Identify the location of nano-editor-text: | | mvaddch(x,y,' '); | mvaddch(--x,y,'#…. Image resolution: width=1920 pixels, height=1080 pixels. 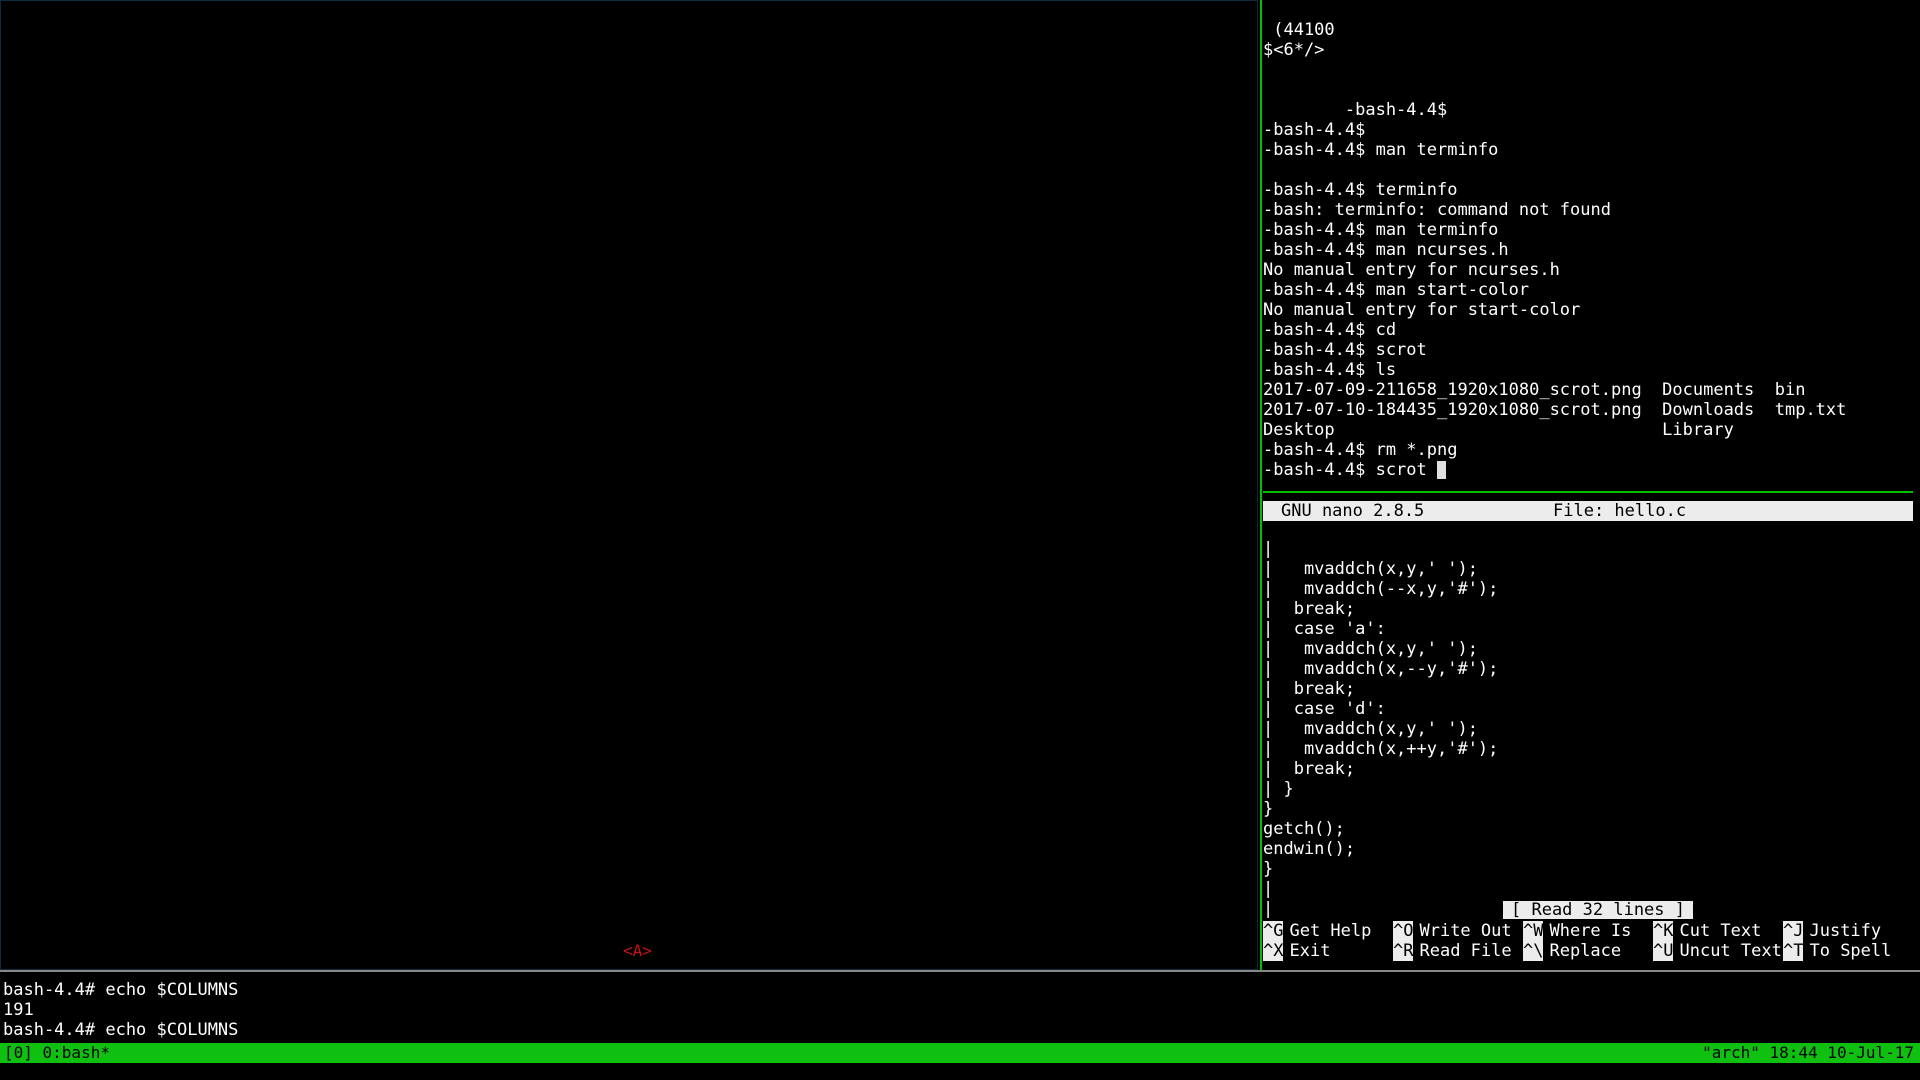
(1380, 729).